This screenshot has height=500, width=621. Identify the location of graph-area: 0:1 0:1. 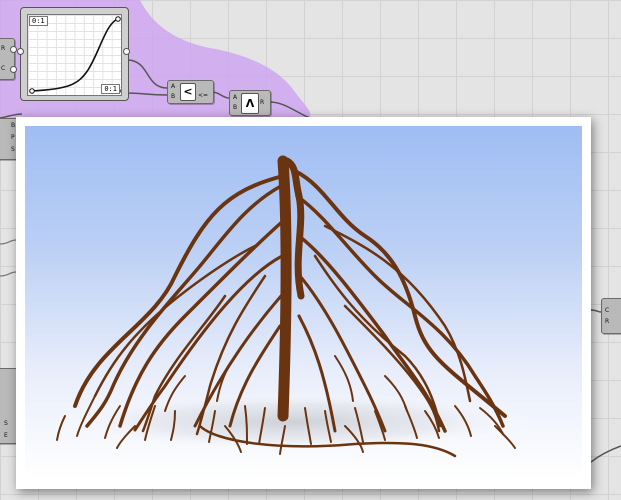
(74, 55).